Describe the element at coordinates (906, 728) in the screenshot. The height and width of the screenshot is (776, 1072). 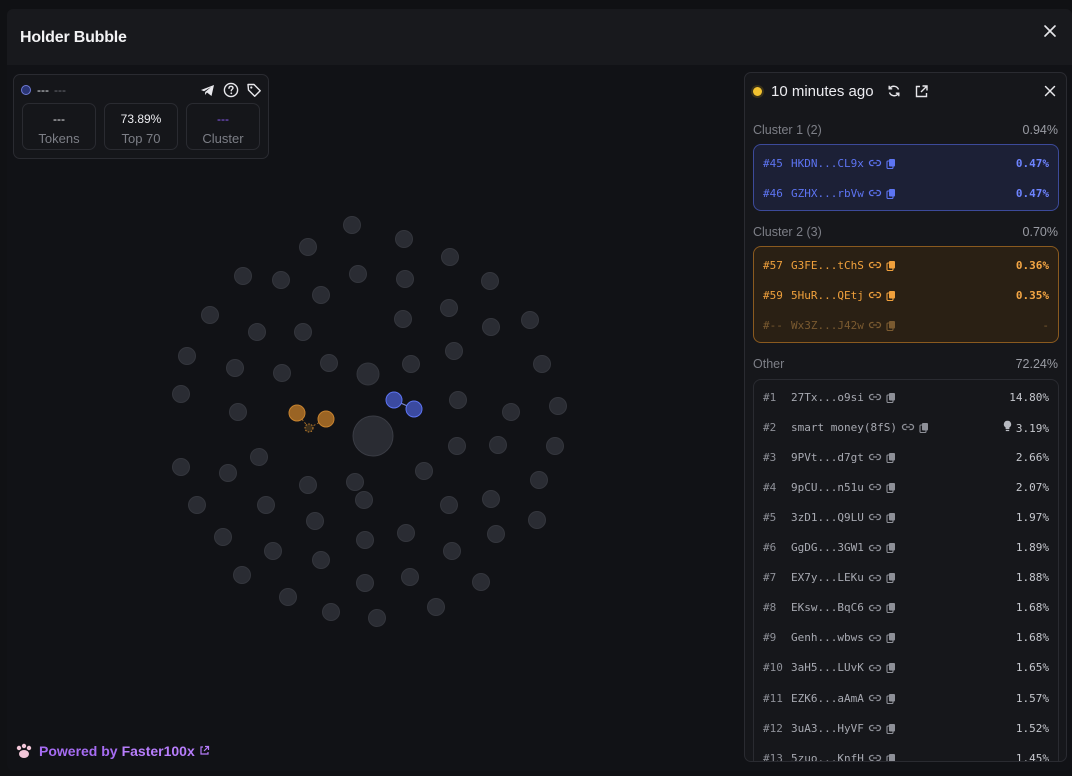
I see `holder-row: #12 3uA3...HyVF 1.52%` at that location.